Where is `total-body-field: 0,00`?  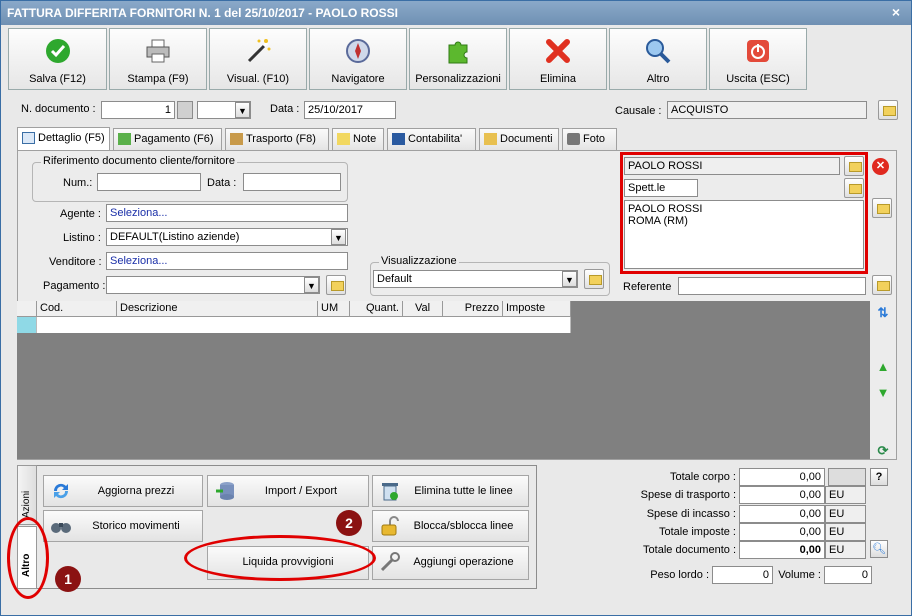
total-body-field: 0,00 is located at coordinates (782, 477).